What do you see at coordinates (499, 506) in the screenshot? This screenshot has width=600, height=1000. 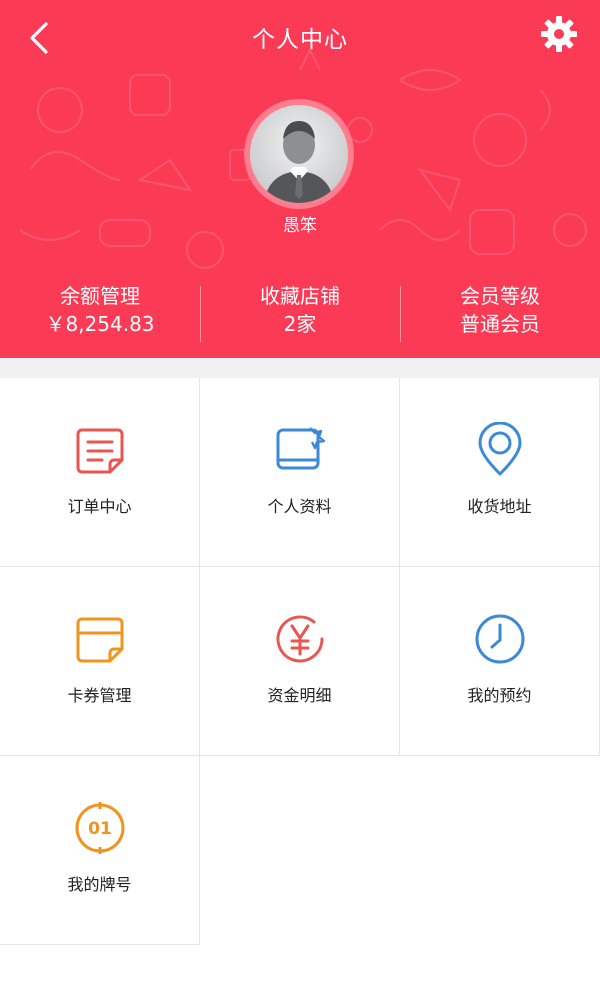 I see `menu-item-label: 收货地址` at bounding box center [499, 506].